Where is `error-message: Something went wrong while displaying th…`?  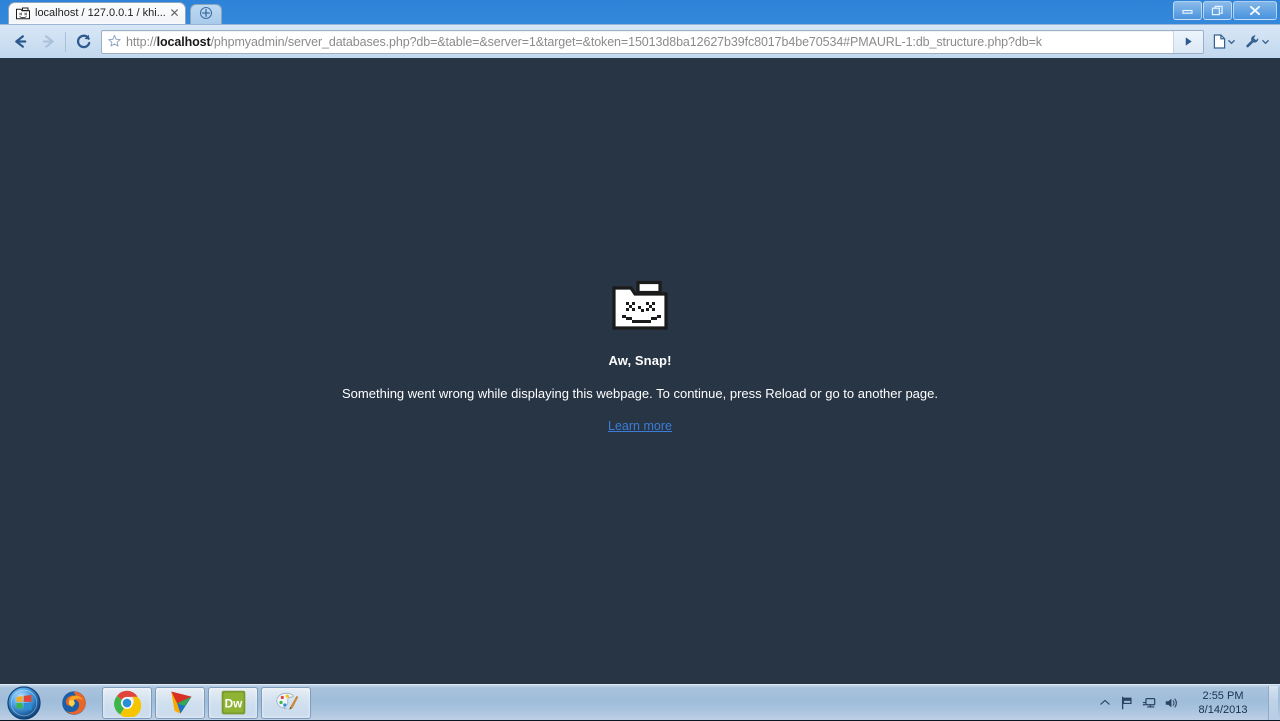
error-message: Something went wrong while displaying th… is located at coordinates (640, 393).